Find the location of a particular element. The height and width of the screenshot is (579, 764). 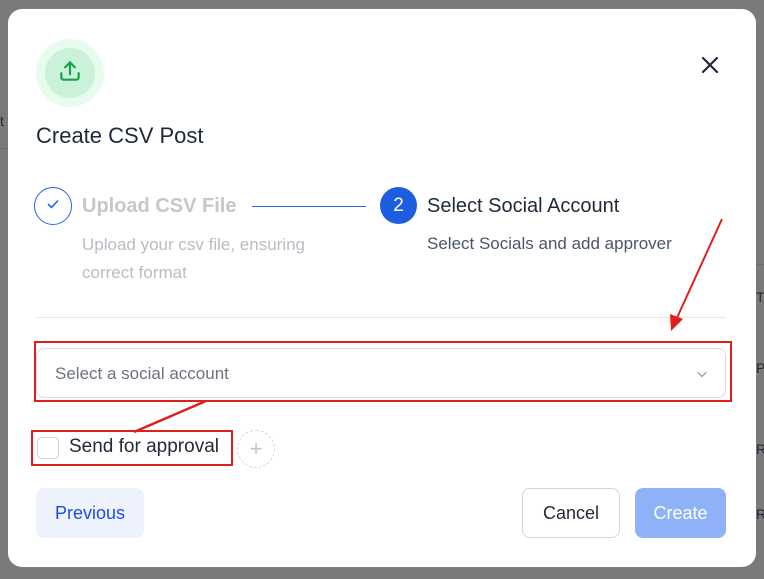

close-icon is located at coordinates (710, 67).